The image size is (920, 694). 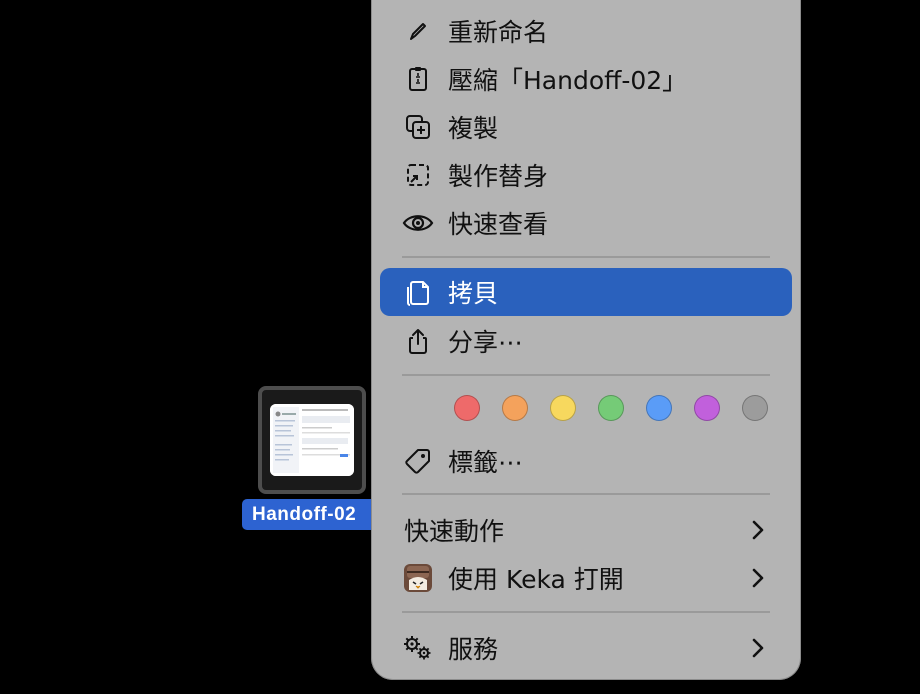 I want to click on menu-item-label: 標籤⋯, so click(x=486, y=462).